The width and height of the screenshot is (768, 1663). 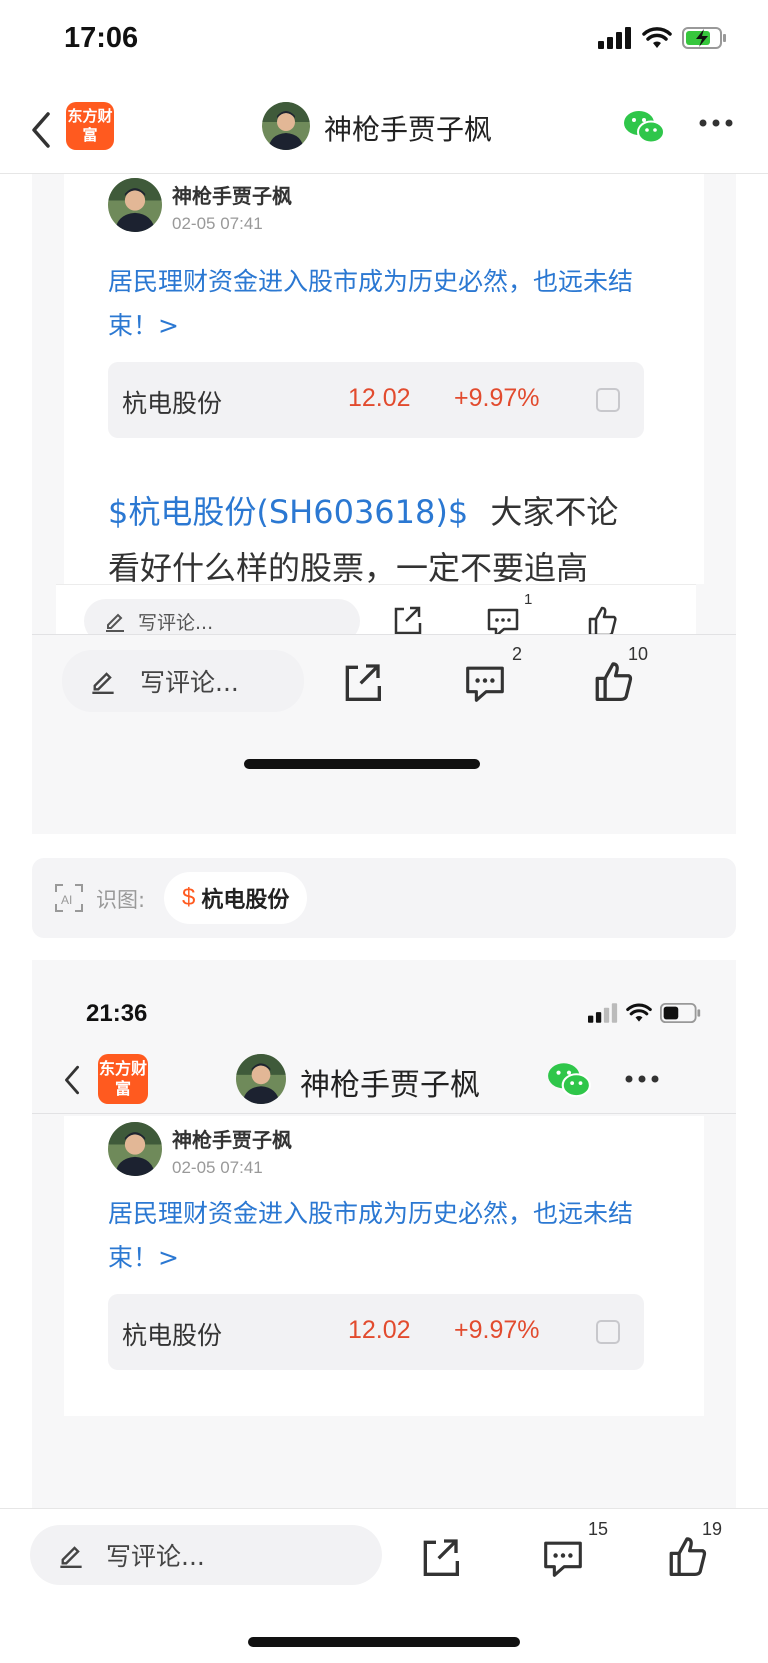 I want to click on post-body-line-1: $杭电股份(SH603618)$ 大家不论, so click(x=363, y=512).